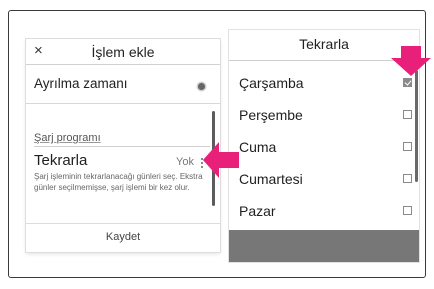 The height and width of the screenshot is (289, 434). I want to click on day-label: Çarşamba, so click(271, 83).